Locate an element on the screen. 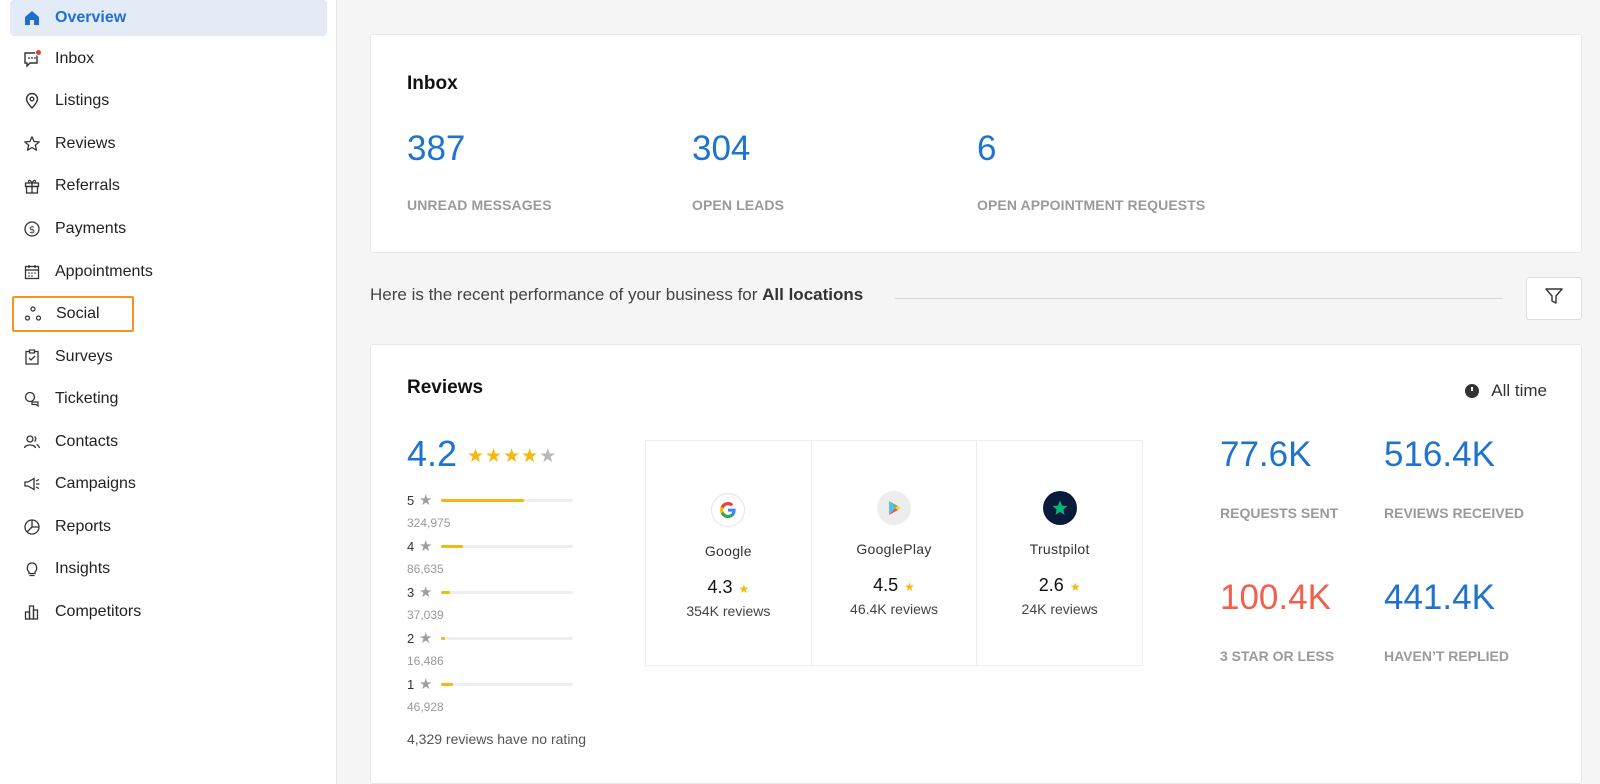 The height and width of the screenshot is (784, 1600). requests-sent-caption: REQUESTS SENT is located at coordinates (1279, 513).